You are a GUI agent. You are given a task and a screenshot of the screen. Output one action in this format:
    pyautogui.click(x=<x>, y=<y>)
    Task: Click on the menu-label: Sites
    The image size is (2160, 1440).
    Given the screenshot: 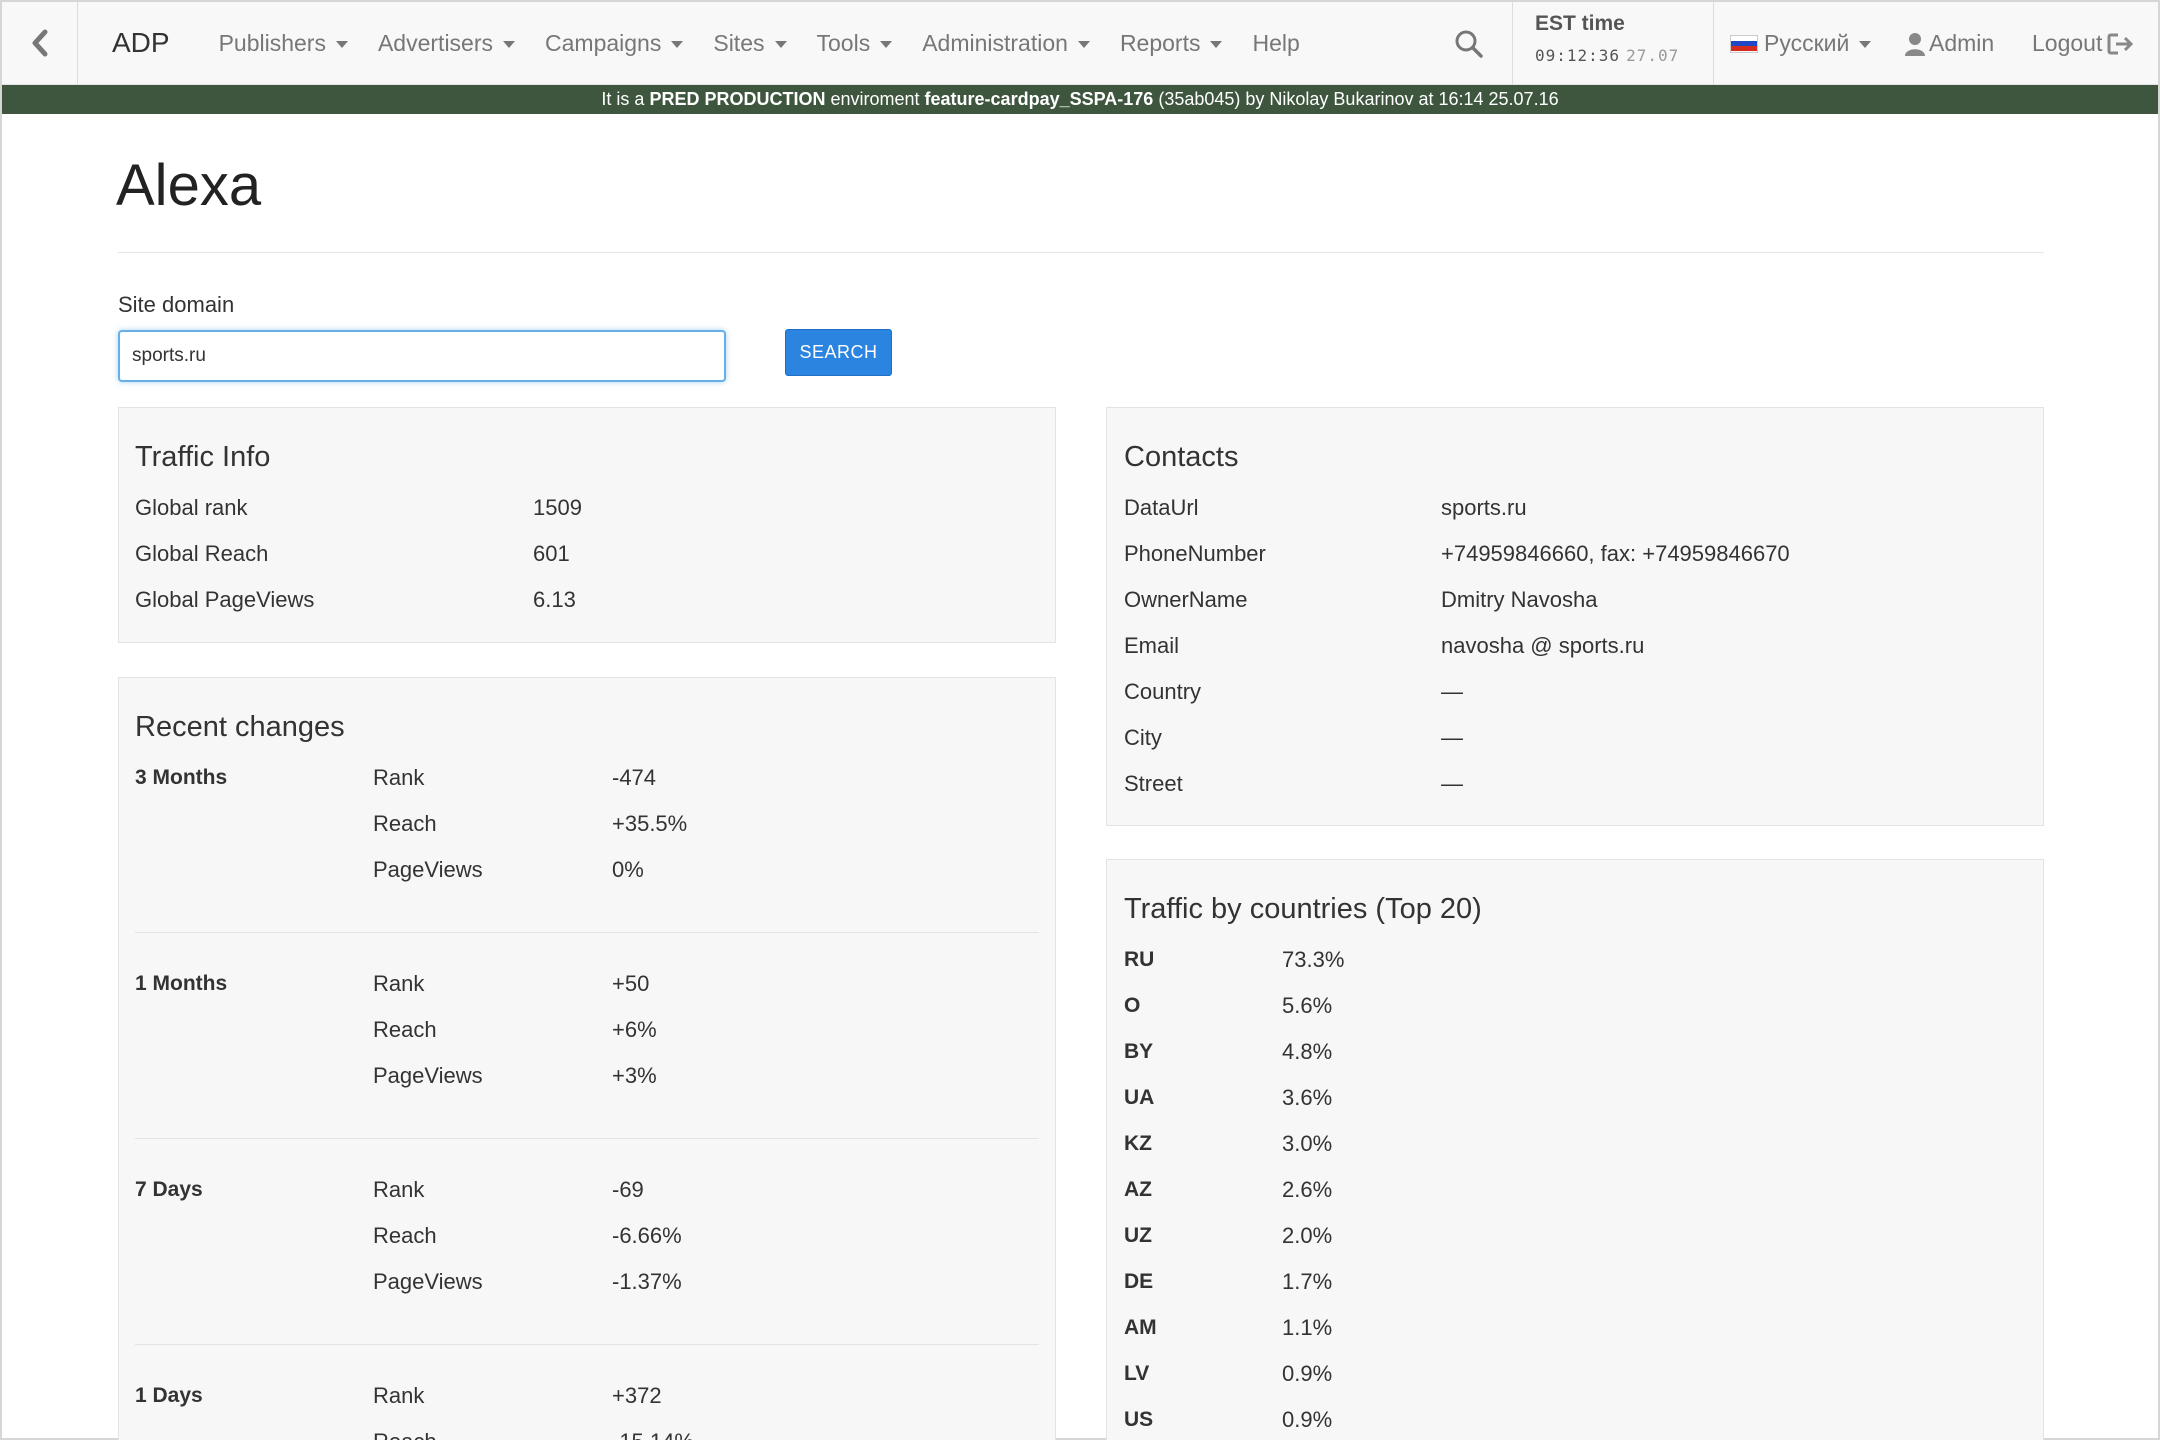 What is the action you would take?
    pyautogui.click(x=739, y=42)
    